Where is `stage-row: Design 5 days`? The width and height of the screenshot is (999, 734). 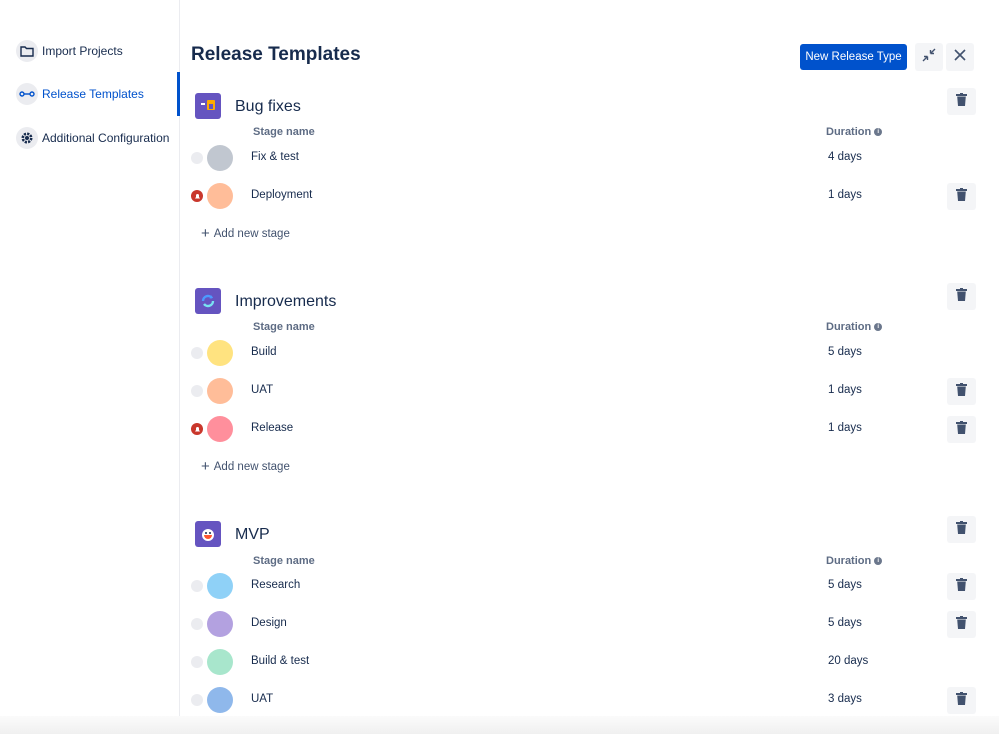 stage-row: Design 5 days is located at coordinates (589, 624).